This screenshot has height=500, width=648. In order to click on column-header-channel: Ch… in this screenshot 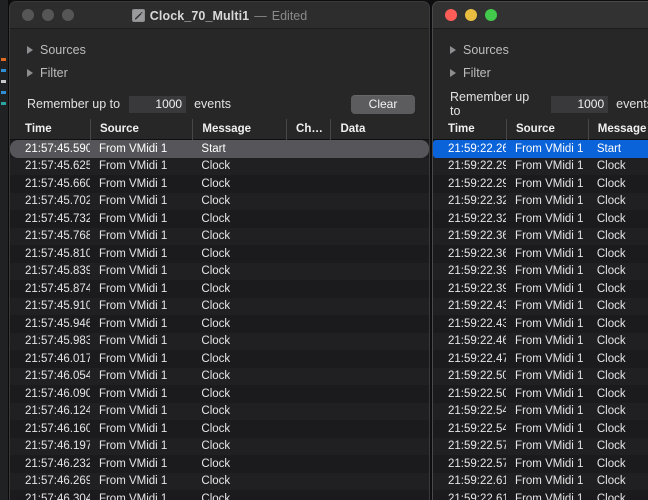, I will do `click(308, 129)`.